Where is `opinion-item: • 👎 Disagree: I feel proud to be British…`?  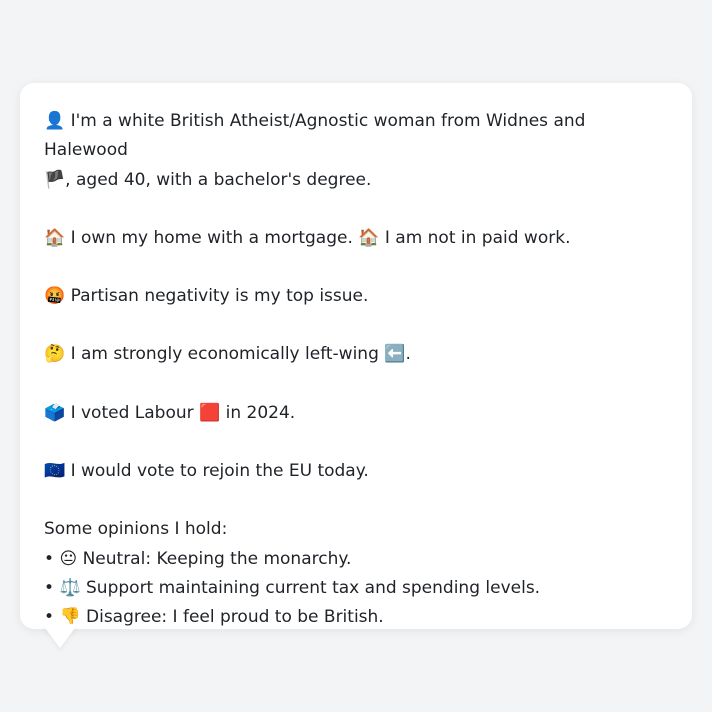 opinion-item: • 👎 Disagree: I feel proud to be British… is located at coordinates (358, 617).